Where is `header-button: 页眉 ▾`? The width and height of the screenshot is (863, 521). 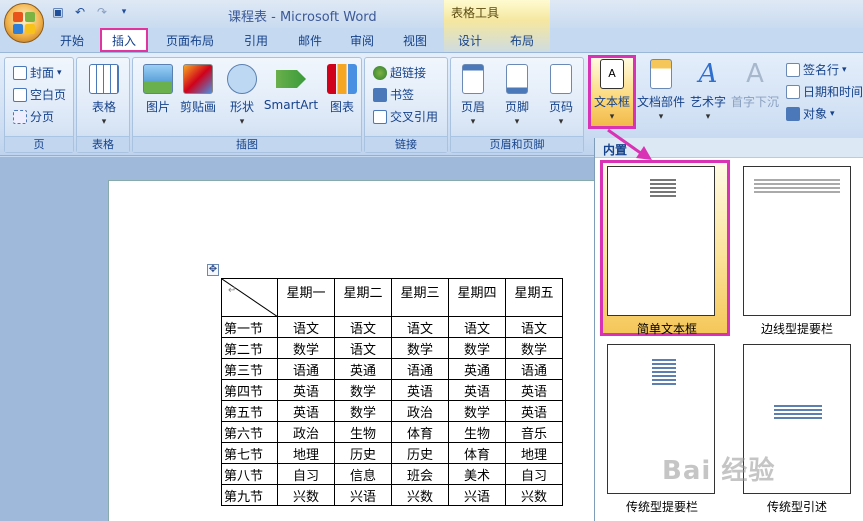 header-button: 页眉 ▾ is located at coordinates (473, 95).